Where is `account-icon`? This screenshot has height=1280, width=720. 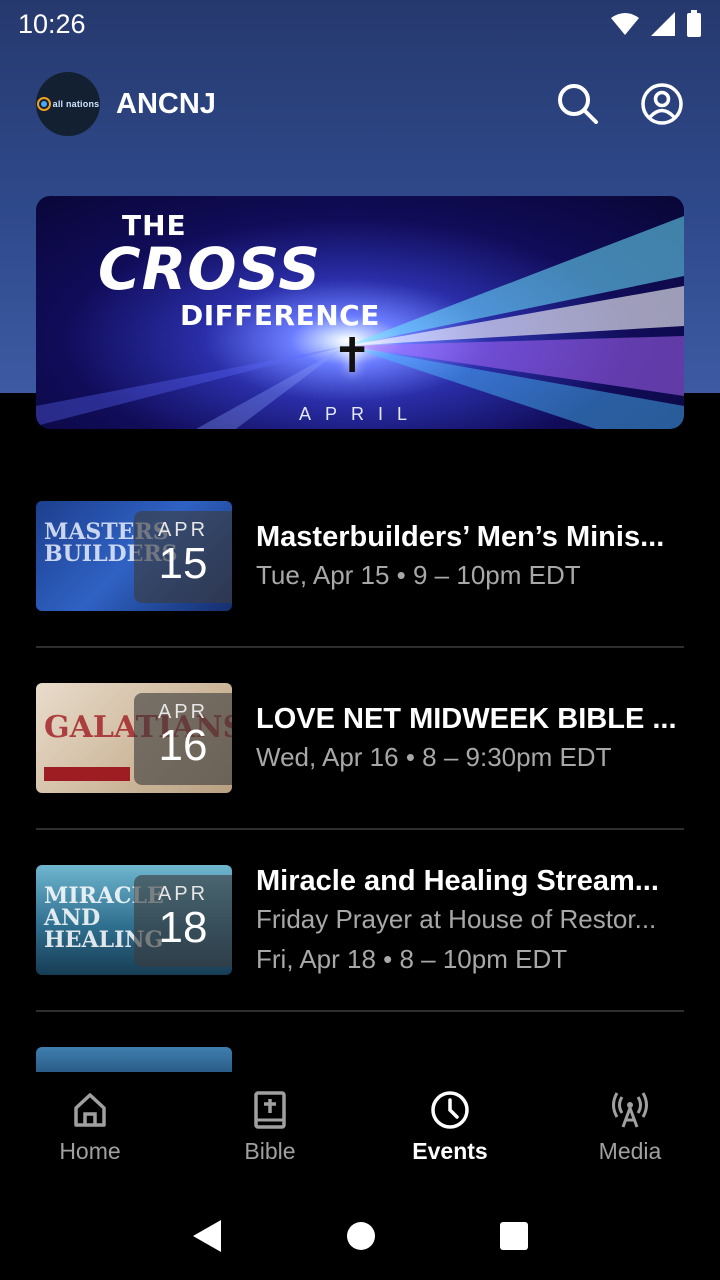
account-icon is located at coordinates (662, 104).